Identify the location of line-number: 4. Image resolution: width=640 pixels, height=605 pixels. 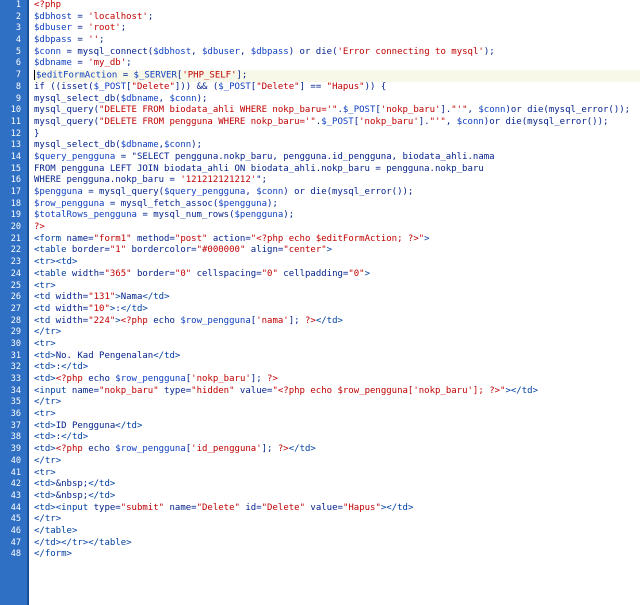
(18, 40).